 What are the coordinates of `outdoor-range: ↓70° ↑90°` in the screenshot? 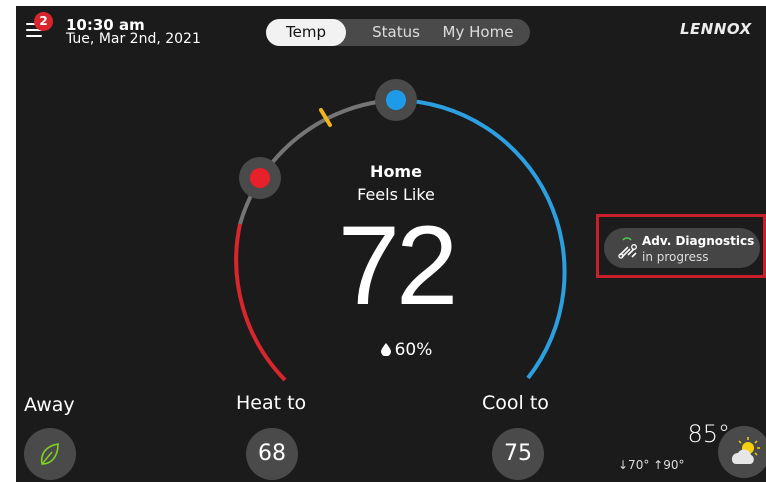 It's located at (651, 465).